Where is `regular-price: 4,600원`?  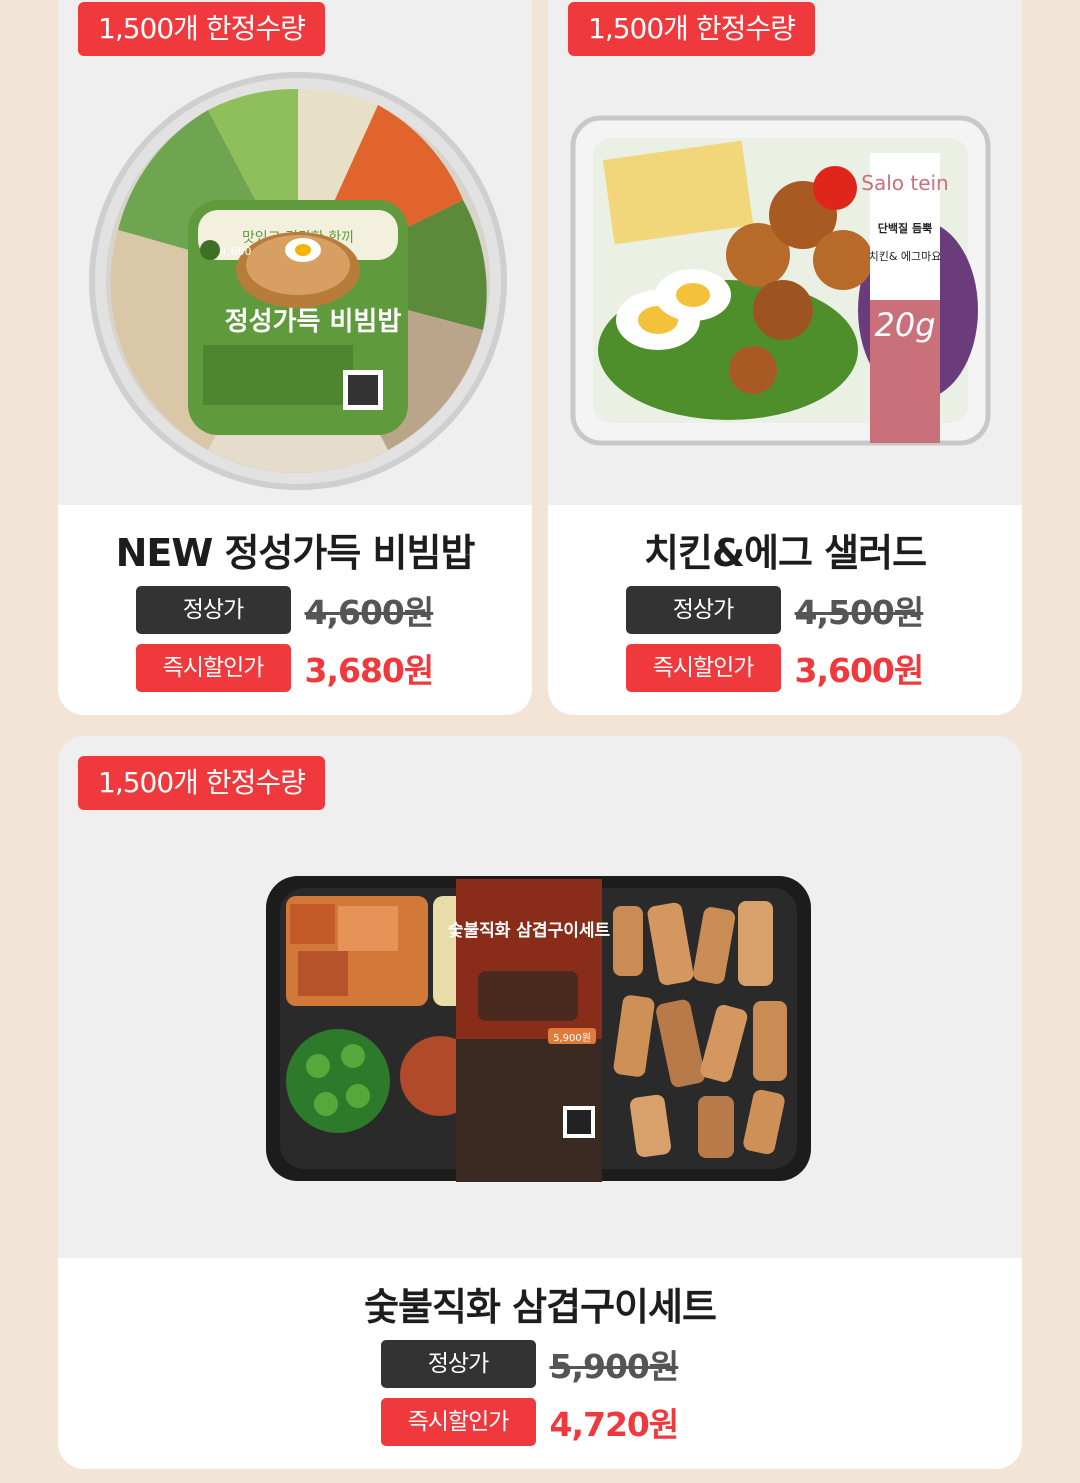 regular-price: 4,600원 is located at coordinates (369, 612).